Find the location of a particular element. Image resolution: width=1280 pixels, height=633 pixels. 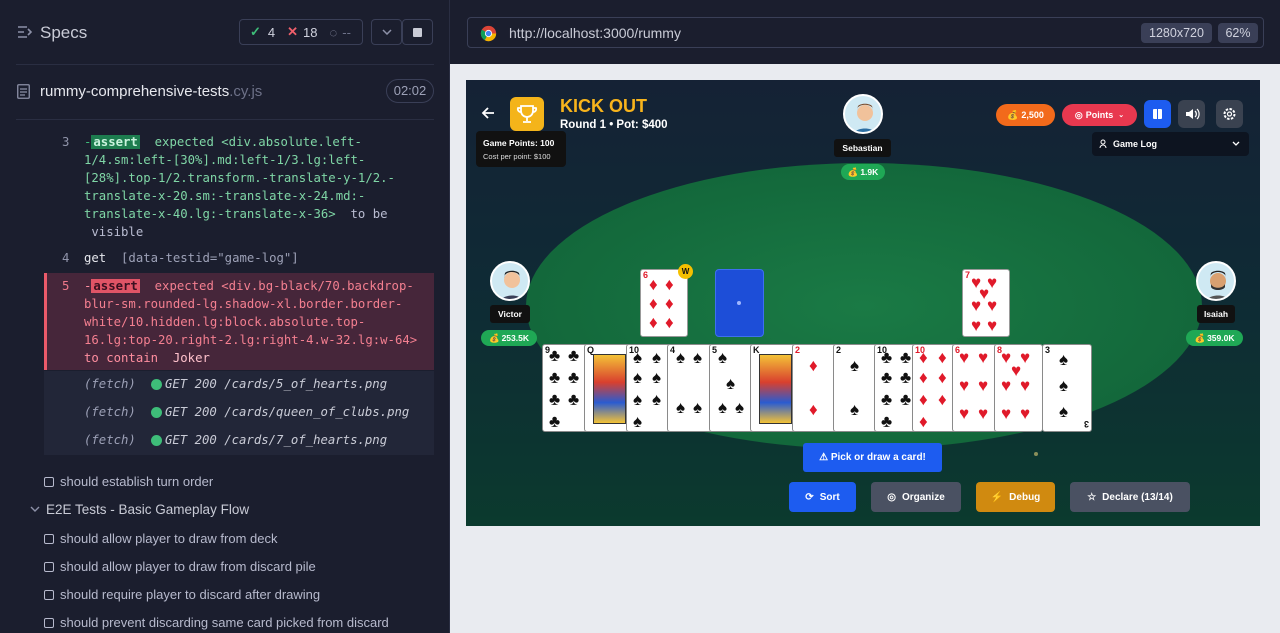

stop-icon is located at coordinates (417, 32).